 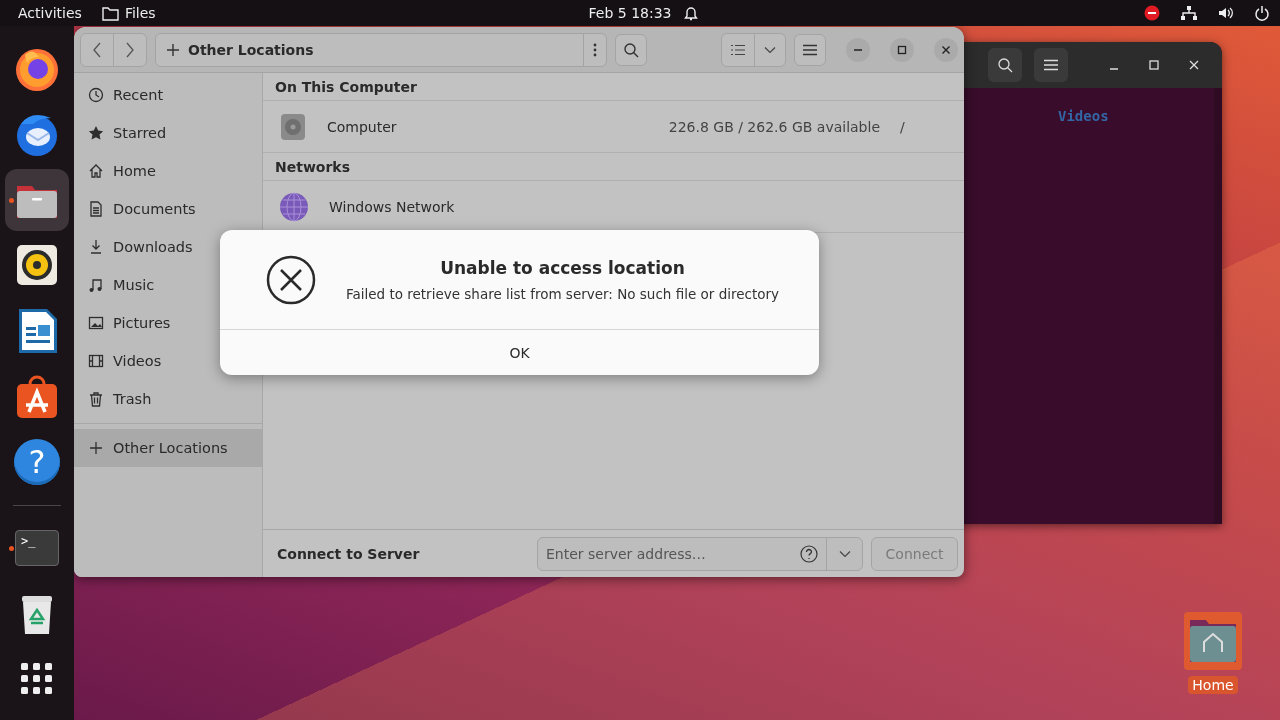 What do you see at coordinates (1152, 13) in the screenshot?
I see `do-not-disturb-icon` at bounding box center [1152, 13].